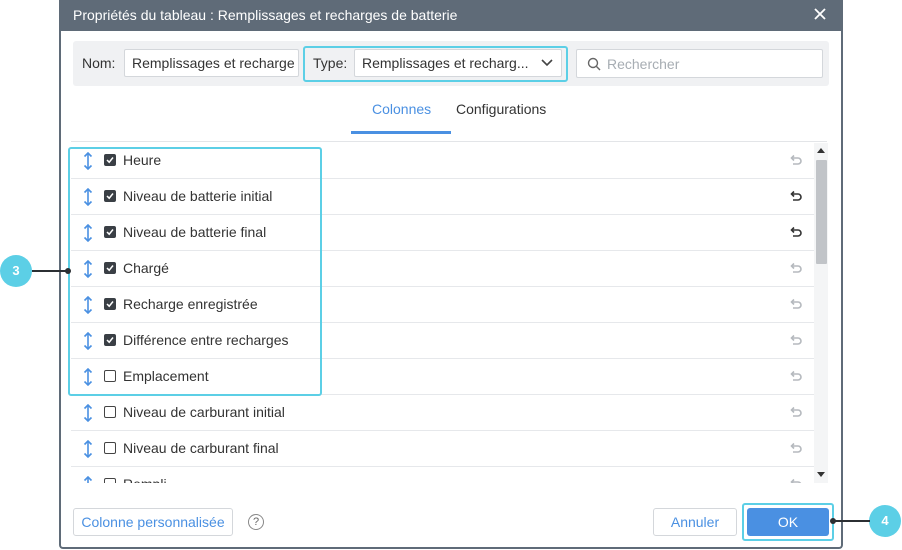 The height and width of the screenshot is (550, 902). Describe the element at coordinates (442, 197) in the screenshot. I see `column-row: Niveau de batterie initial` at that location.